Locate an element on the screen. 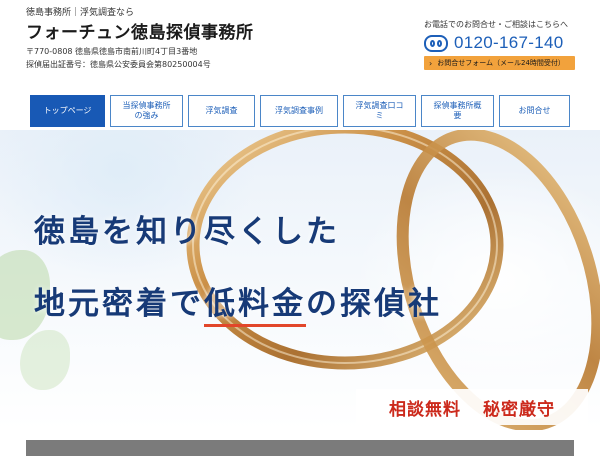  hero-headline-2: 地元密着で低料金の探偵社 is located at coordinates (238, 302).